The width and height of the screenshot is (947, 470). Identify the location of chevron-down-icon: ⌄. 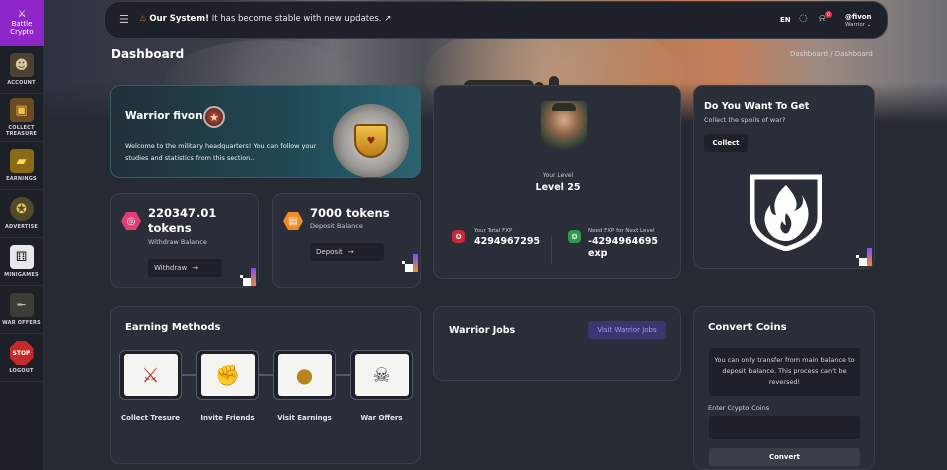
(869, 25).